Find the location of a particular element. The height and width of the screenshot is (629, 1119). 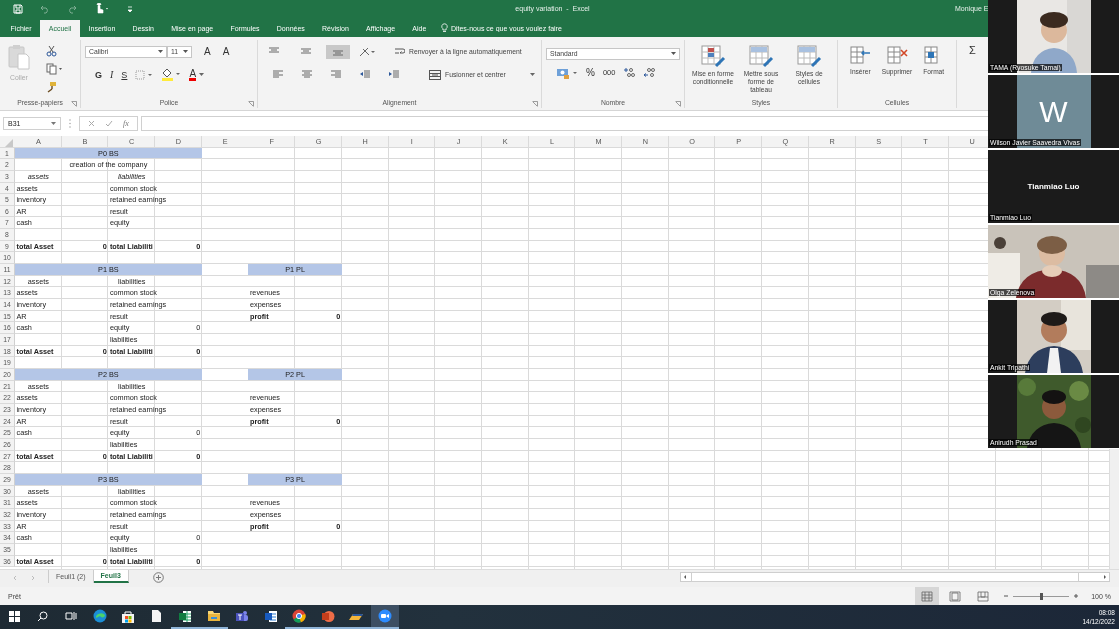

search-icon is located at coordinates (43, 616).